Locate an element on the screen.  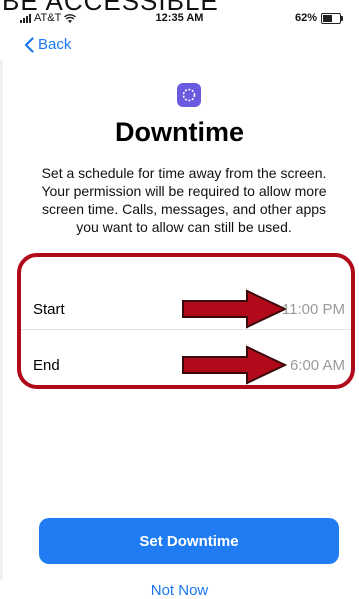
set-downtime-label: Set Downtime is located at coordinates (189, 541).